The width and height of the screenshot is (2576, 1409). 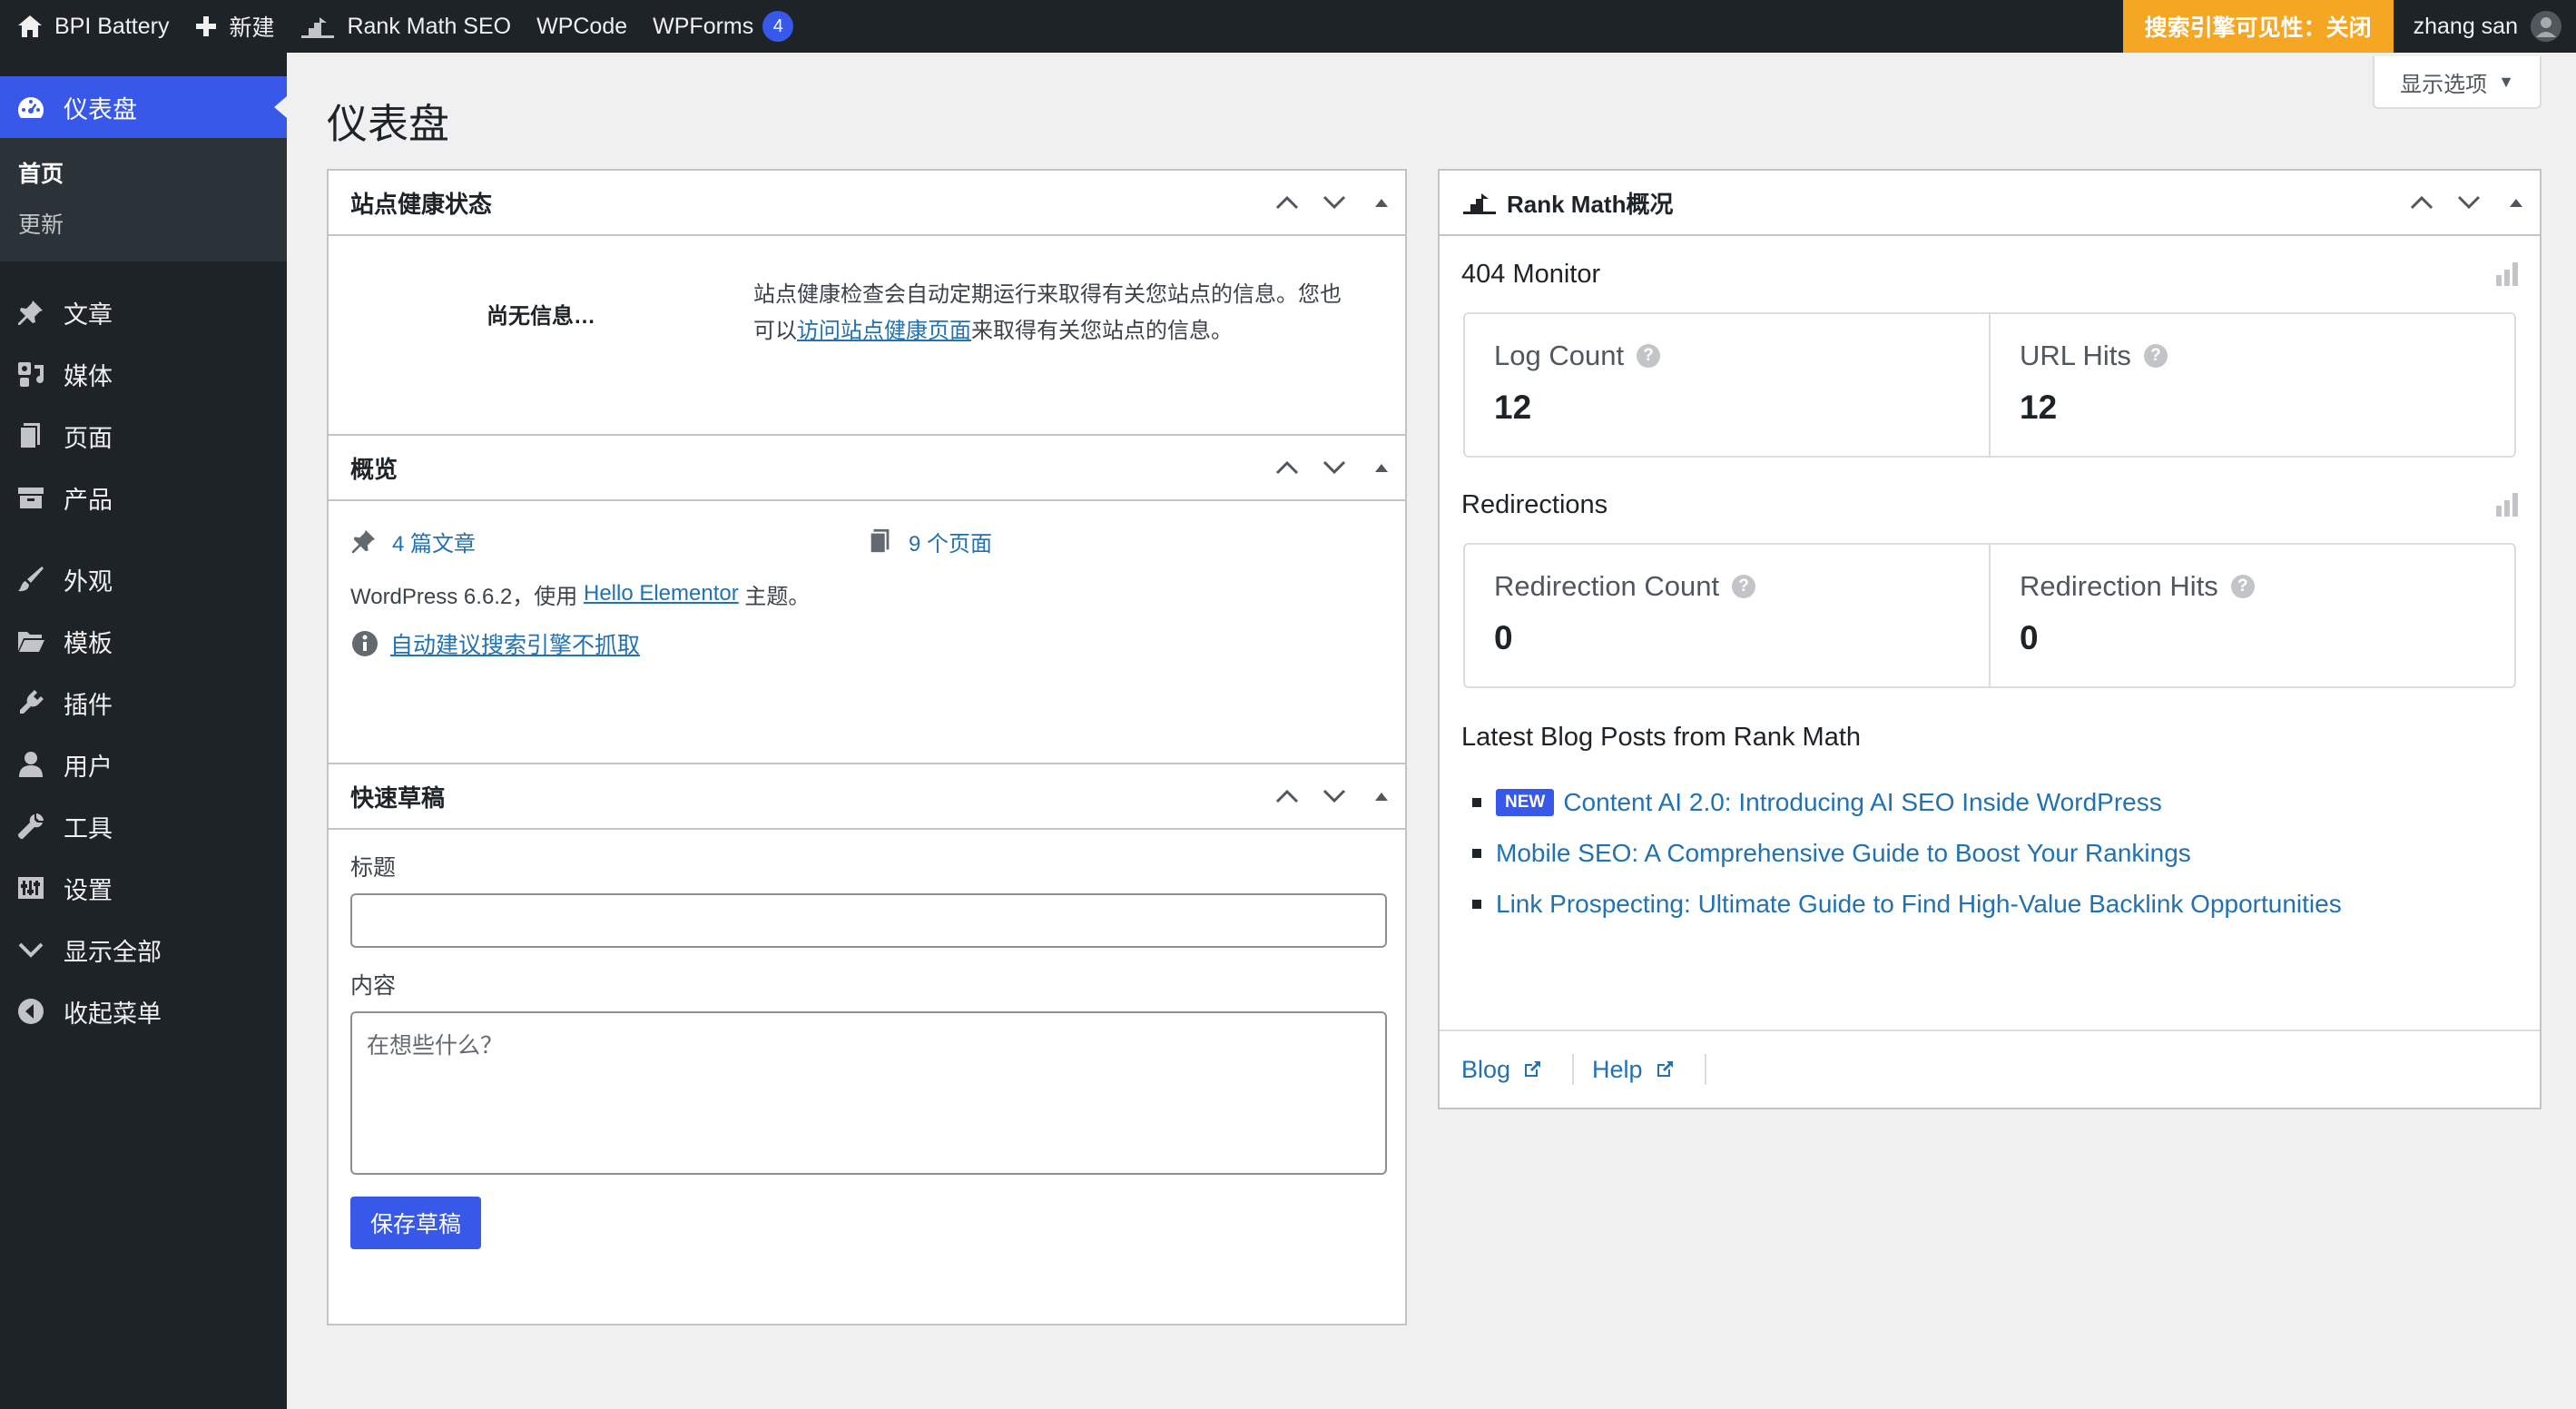 I want to click on sidebar-item-label: 模板, so click(x=88, y=643).